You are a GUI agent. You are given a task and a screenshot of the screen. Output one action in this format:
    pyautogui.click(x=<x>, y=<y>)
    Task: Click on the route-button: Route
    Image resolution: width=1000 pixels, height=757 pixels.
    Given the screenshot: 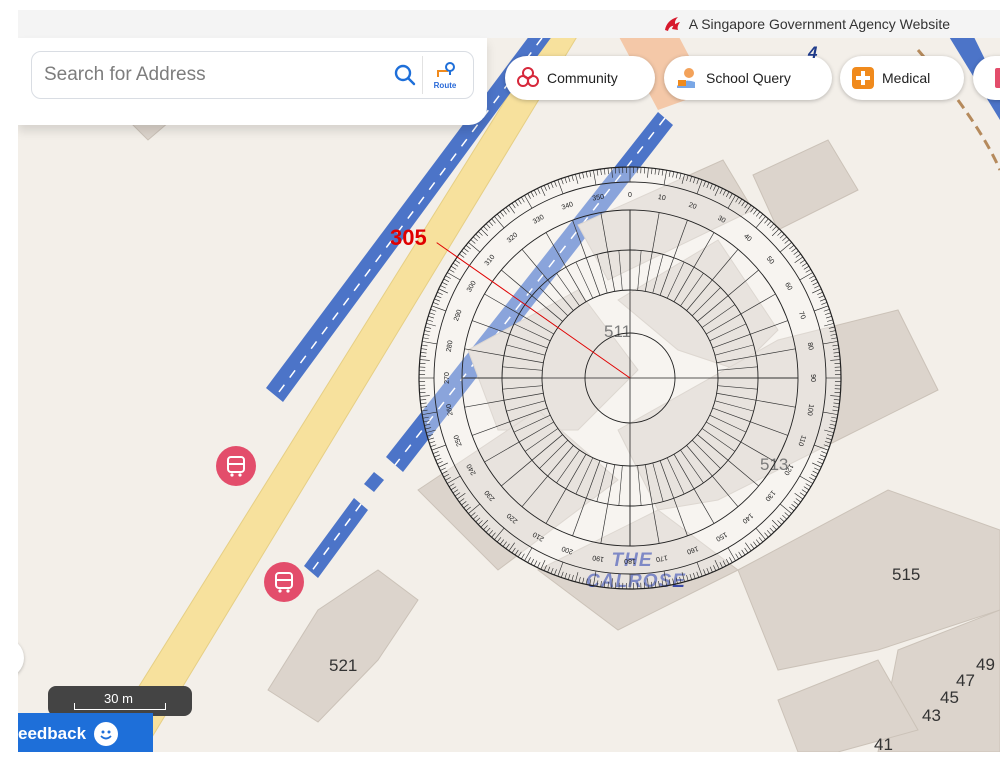 What is the action you would take?
    pyautogui.click(x=444, y=75)
    